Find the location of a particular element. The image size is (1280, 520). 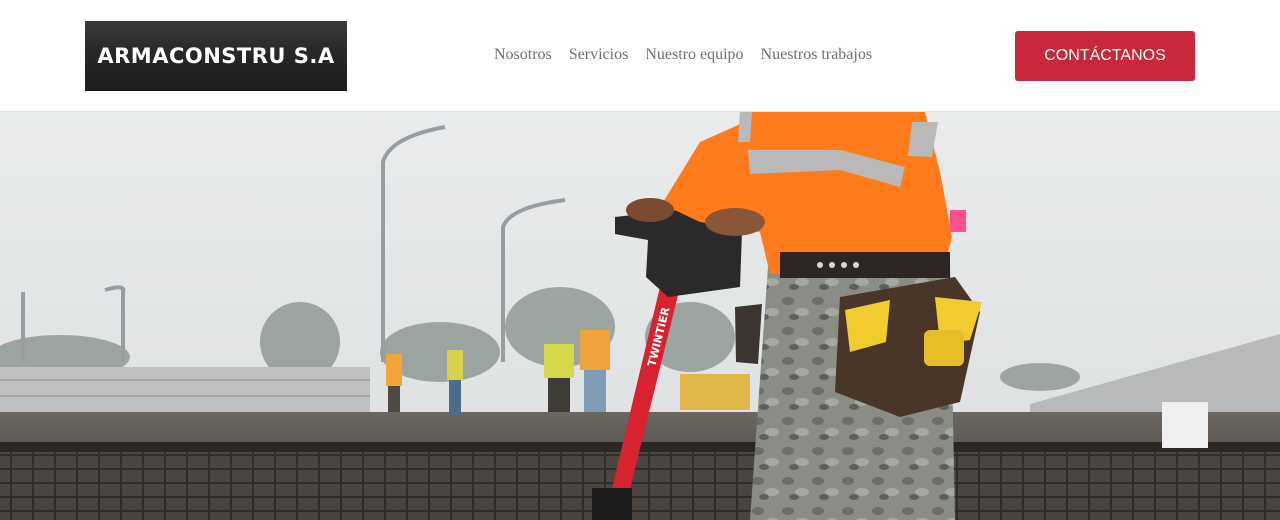

brand-logo-text: ARMACONSTRU S.A is located at coordinates (216, 56).